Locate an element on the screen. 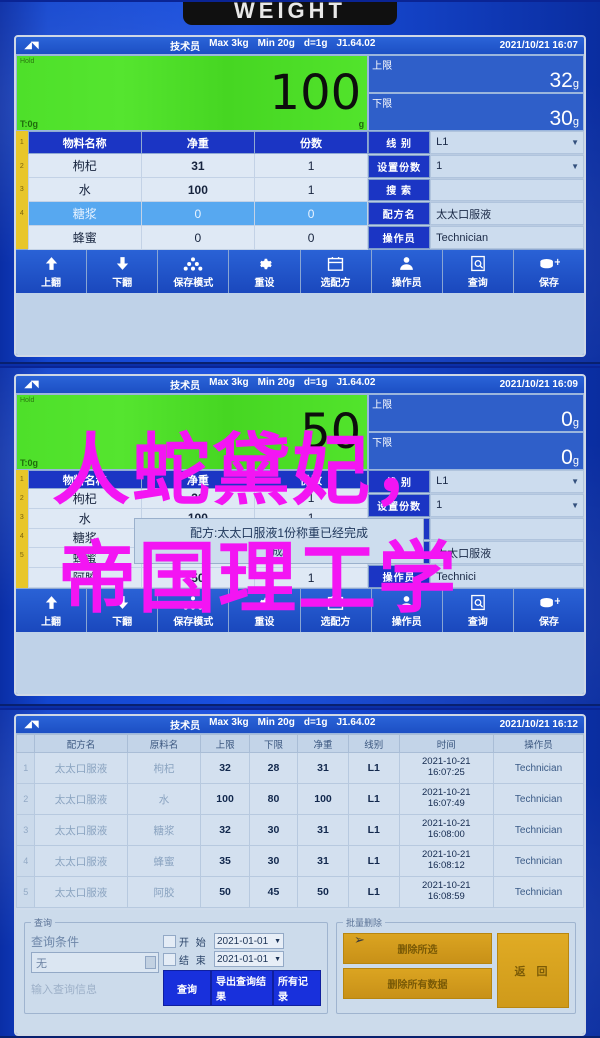 The width and height of the screenshot is (600, 1038). col-operator: 操作员 is located at coordinates (538, 743).